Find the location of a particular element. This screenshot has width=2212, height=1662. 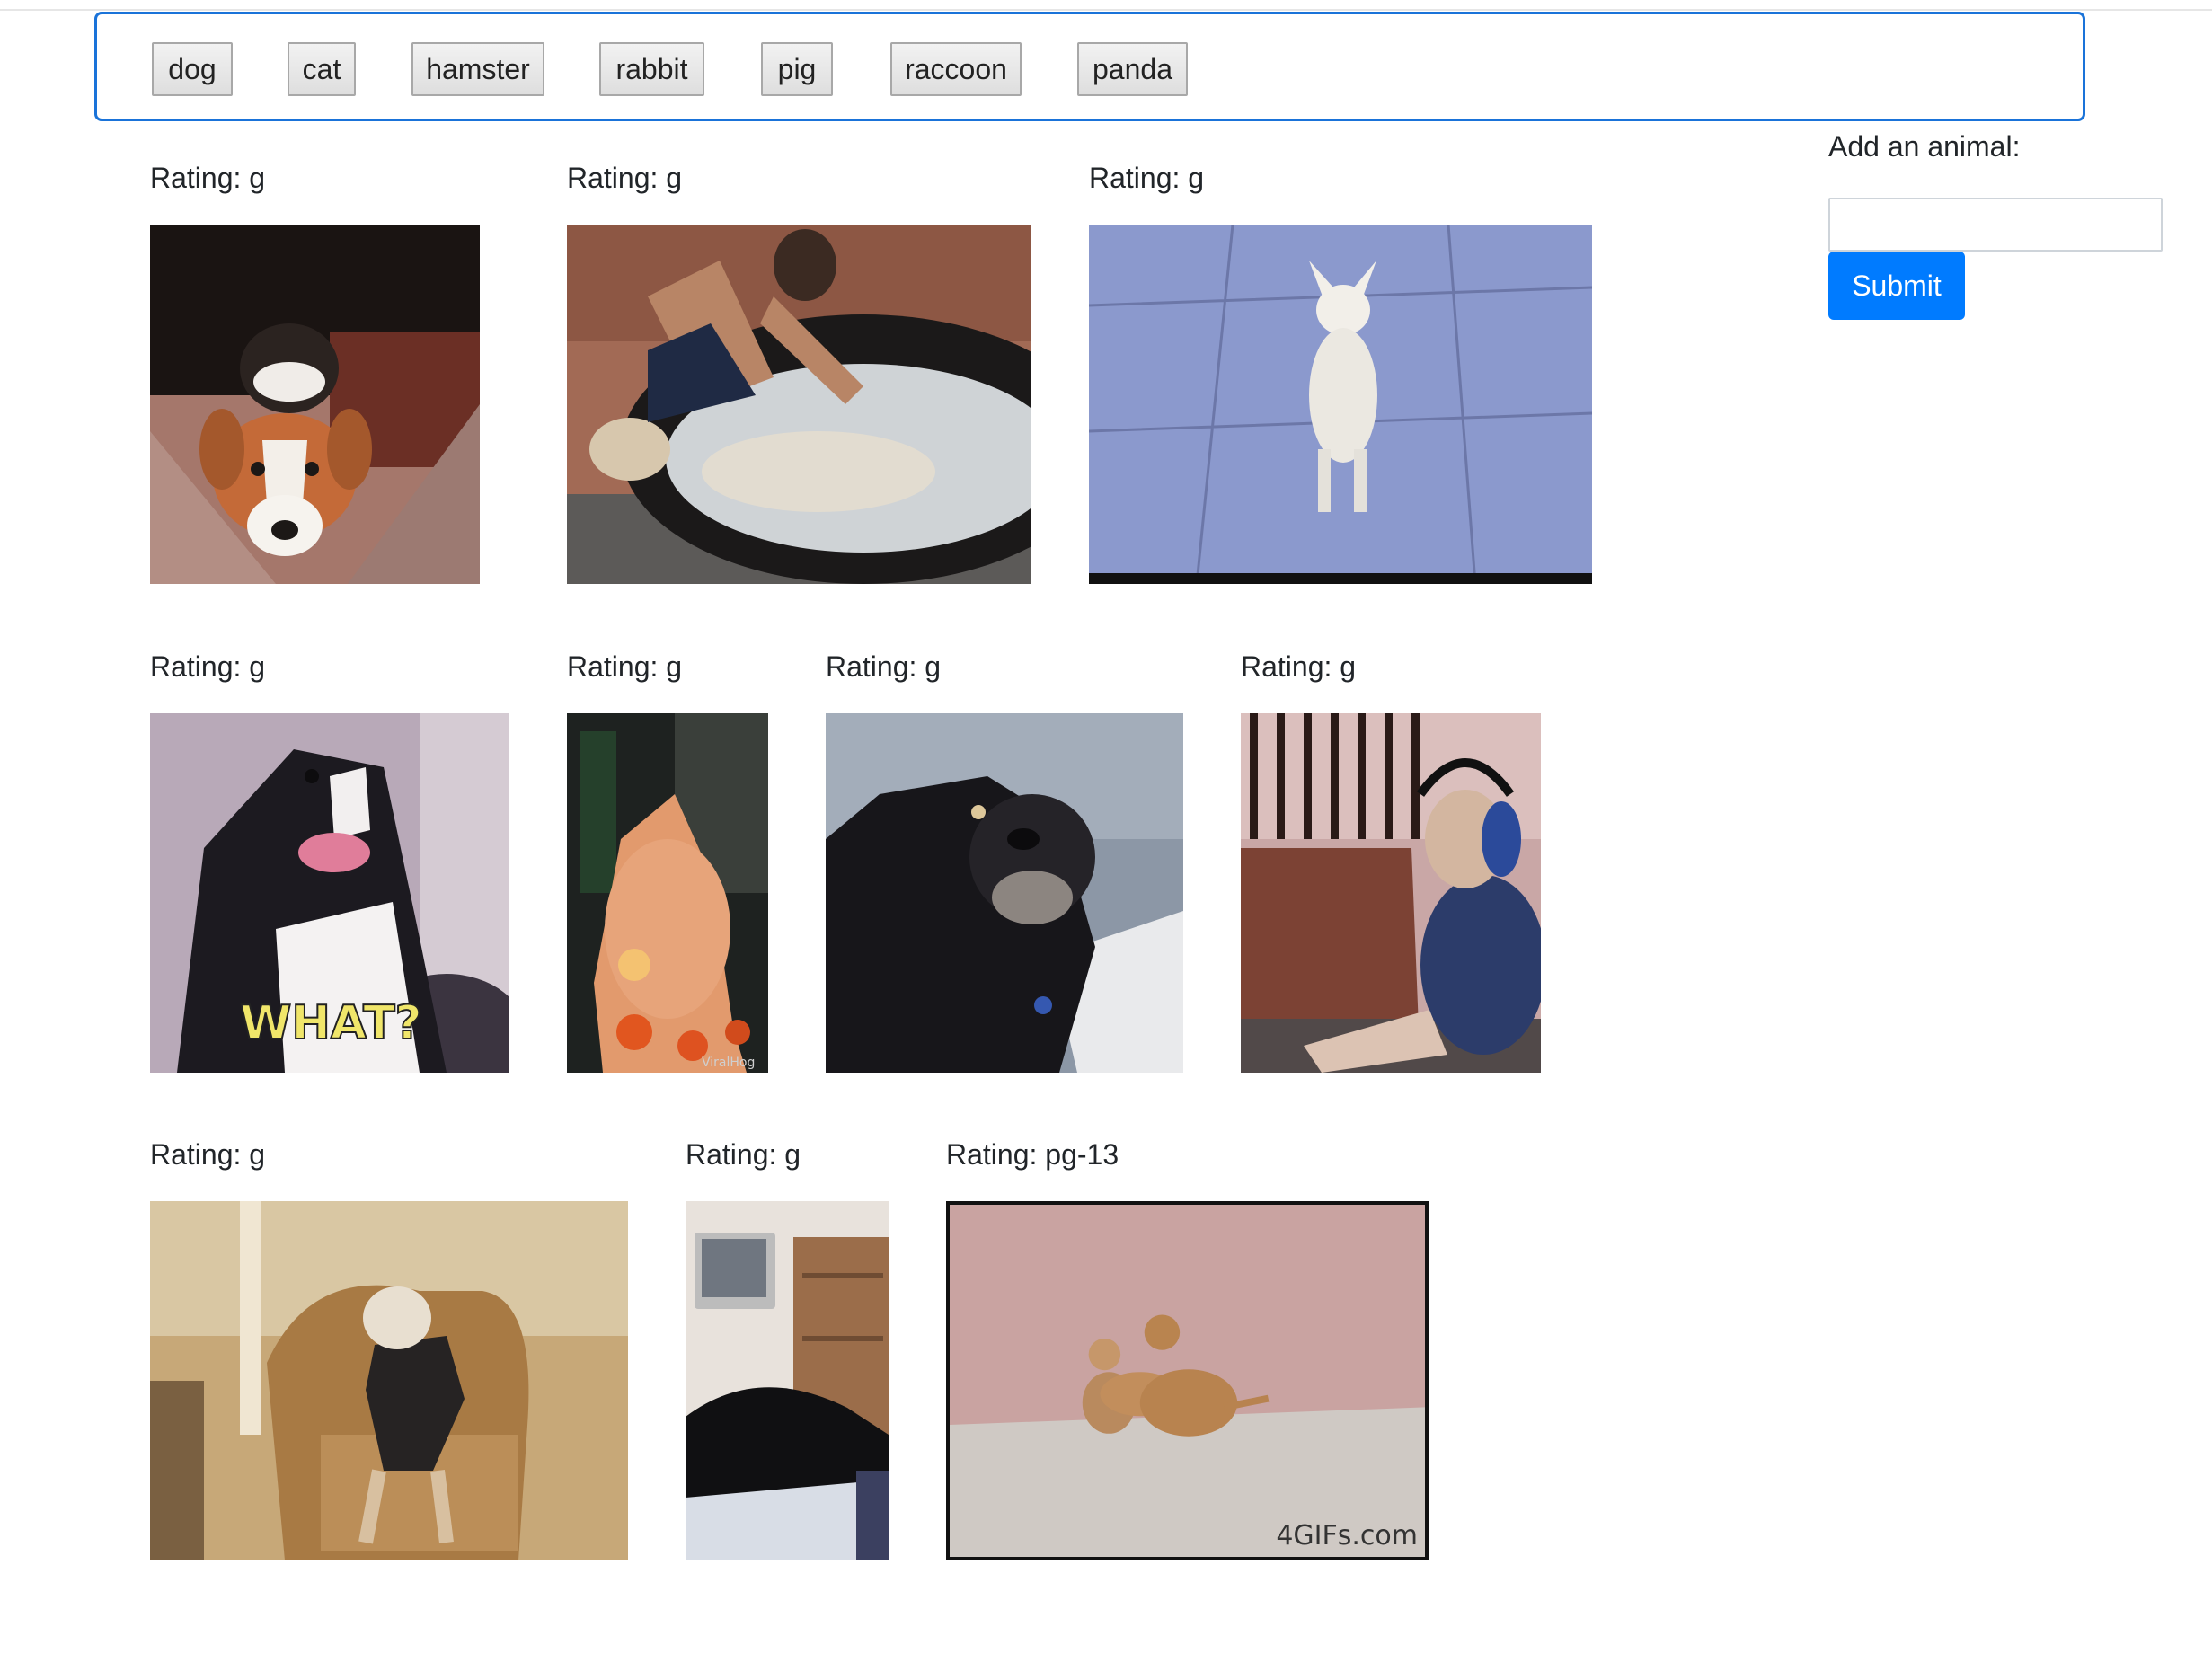

submit-button: Submit is located at coordinates (1896, 286).